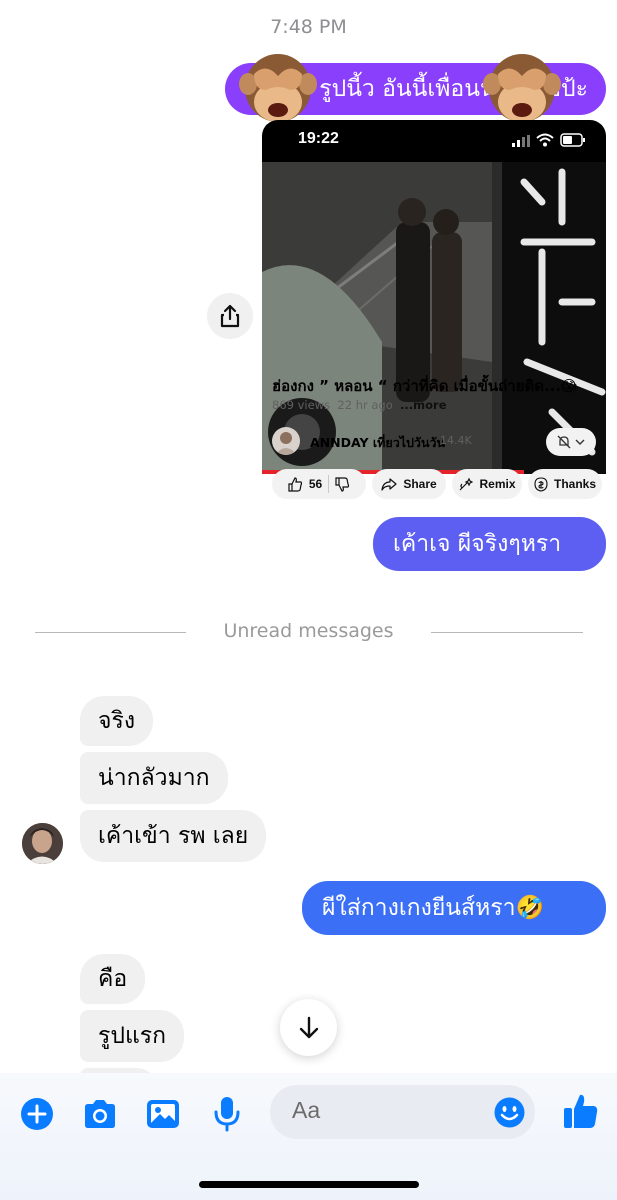 This screenshot has width=617, height=1200. I want to click on outgoing-message: เค้าเจ ผีจริงๆหรา, so click(489, 544).